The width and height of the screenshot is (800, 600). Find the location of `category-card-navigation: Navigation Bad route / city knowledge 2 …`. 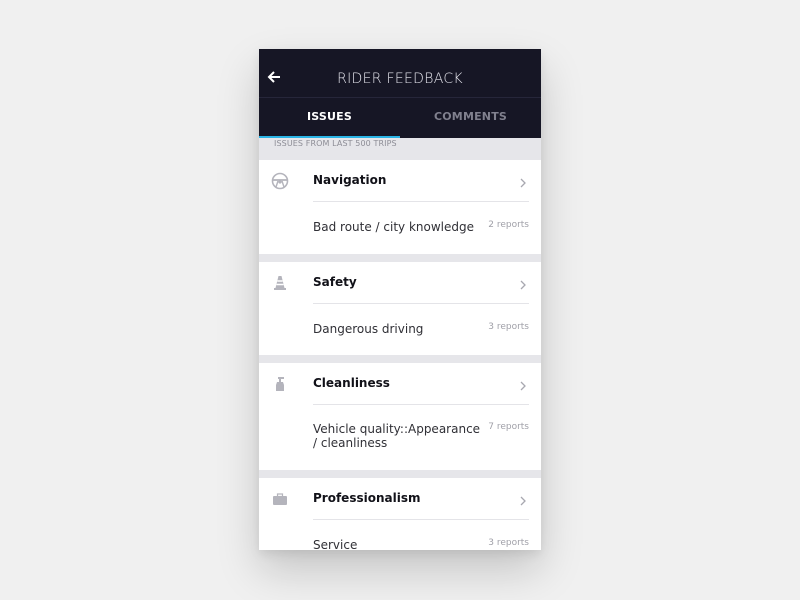

category-card-navigation: Navigation Bad route / city knowledge 2 … is located at coordinates (400, 207).